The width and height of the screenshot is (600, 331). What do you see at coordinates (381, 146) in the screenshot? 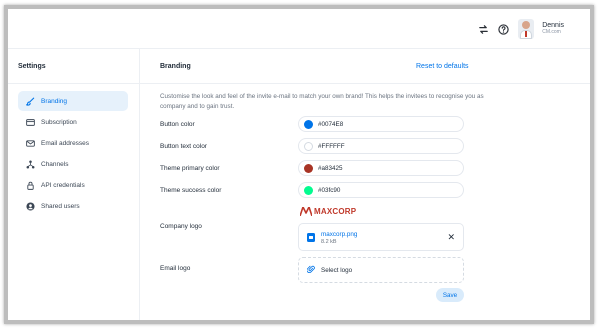
I see `button-text-color-field: #FFFFFF` at bounding box center [381, 146].